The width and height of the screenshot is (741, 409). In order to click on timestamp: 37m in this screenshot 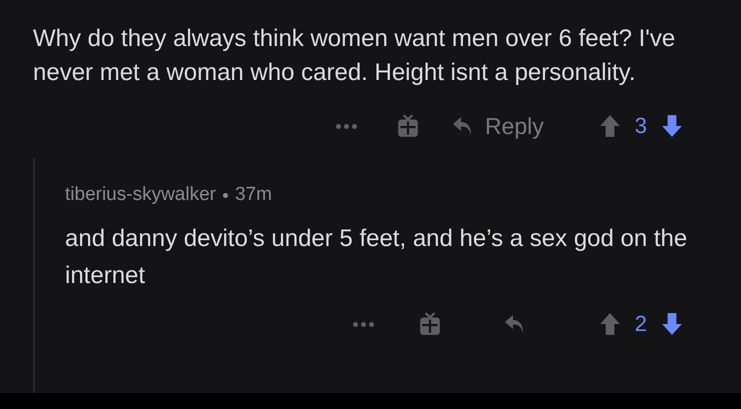, I will do `click(253, 195)`.